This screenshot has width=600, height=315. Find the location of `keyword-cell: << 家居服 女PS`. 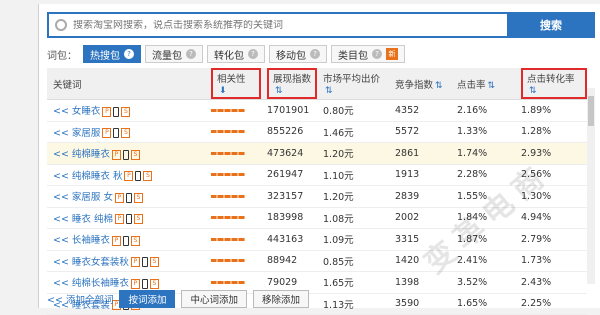

keyword-cell: << 家居服 女PS is located at coordinates (126, 196).